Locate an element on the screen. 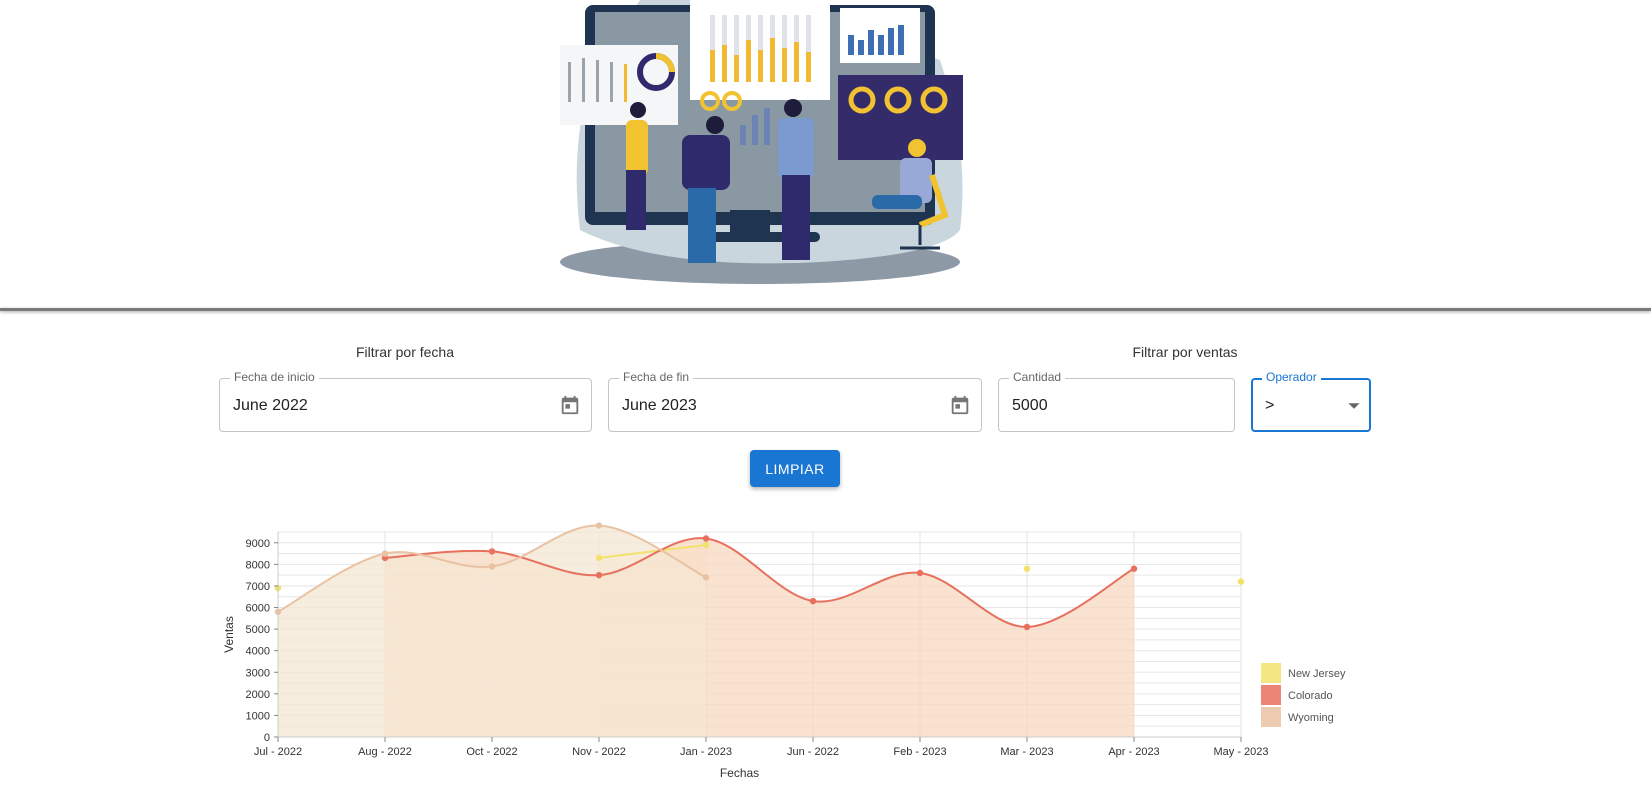 This screenshot has width=1651, height=797. end-date-label: Fecha de fin is located at coordinates (656, 377).